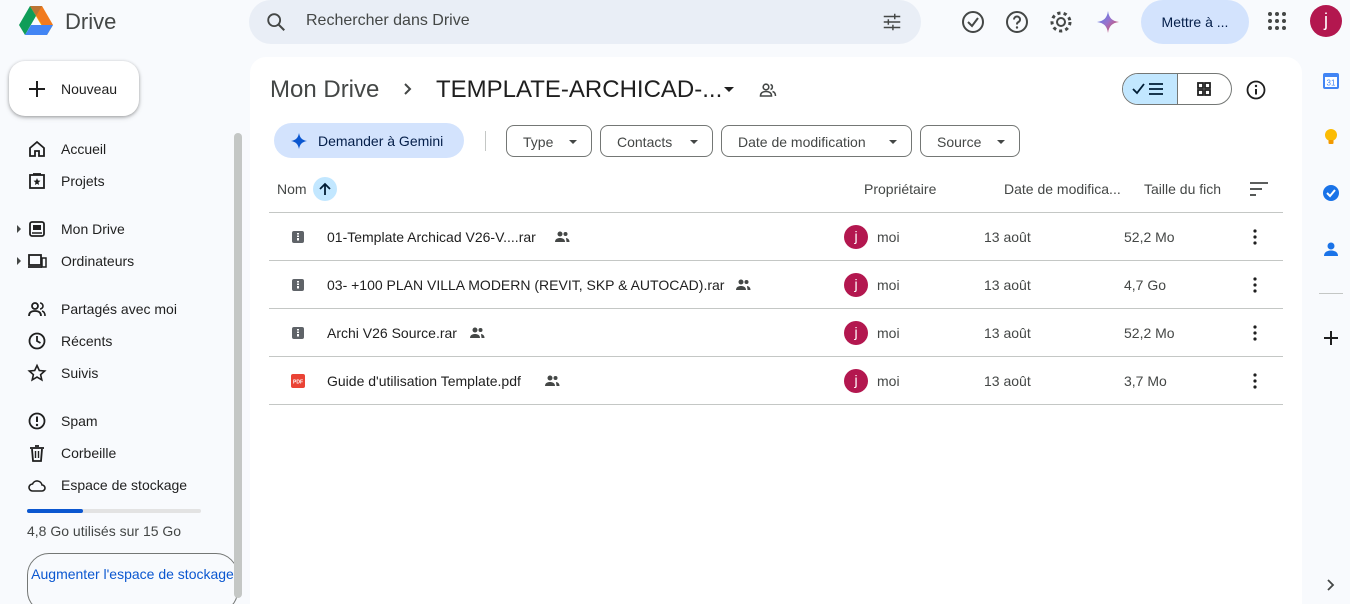  I want to click on sidebar-item-computers: Ordinateurs, so click(116, 261).